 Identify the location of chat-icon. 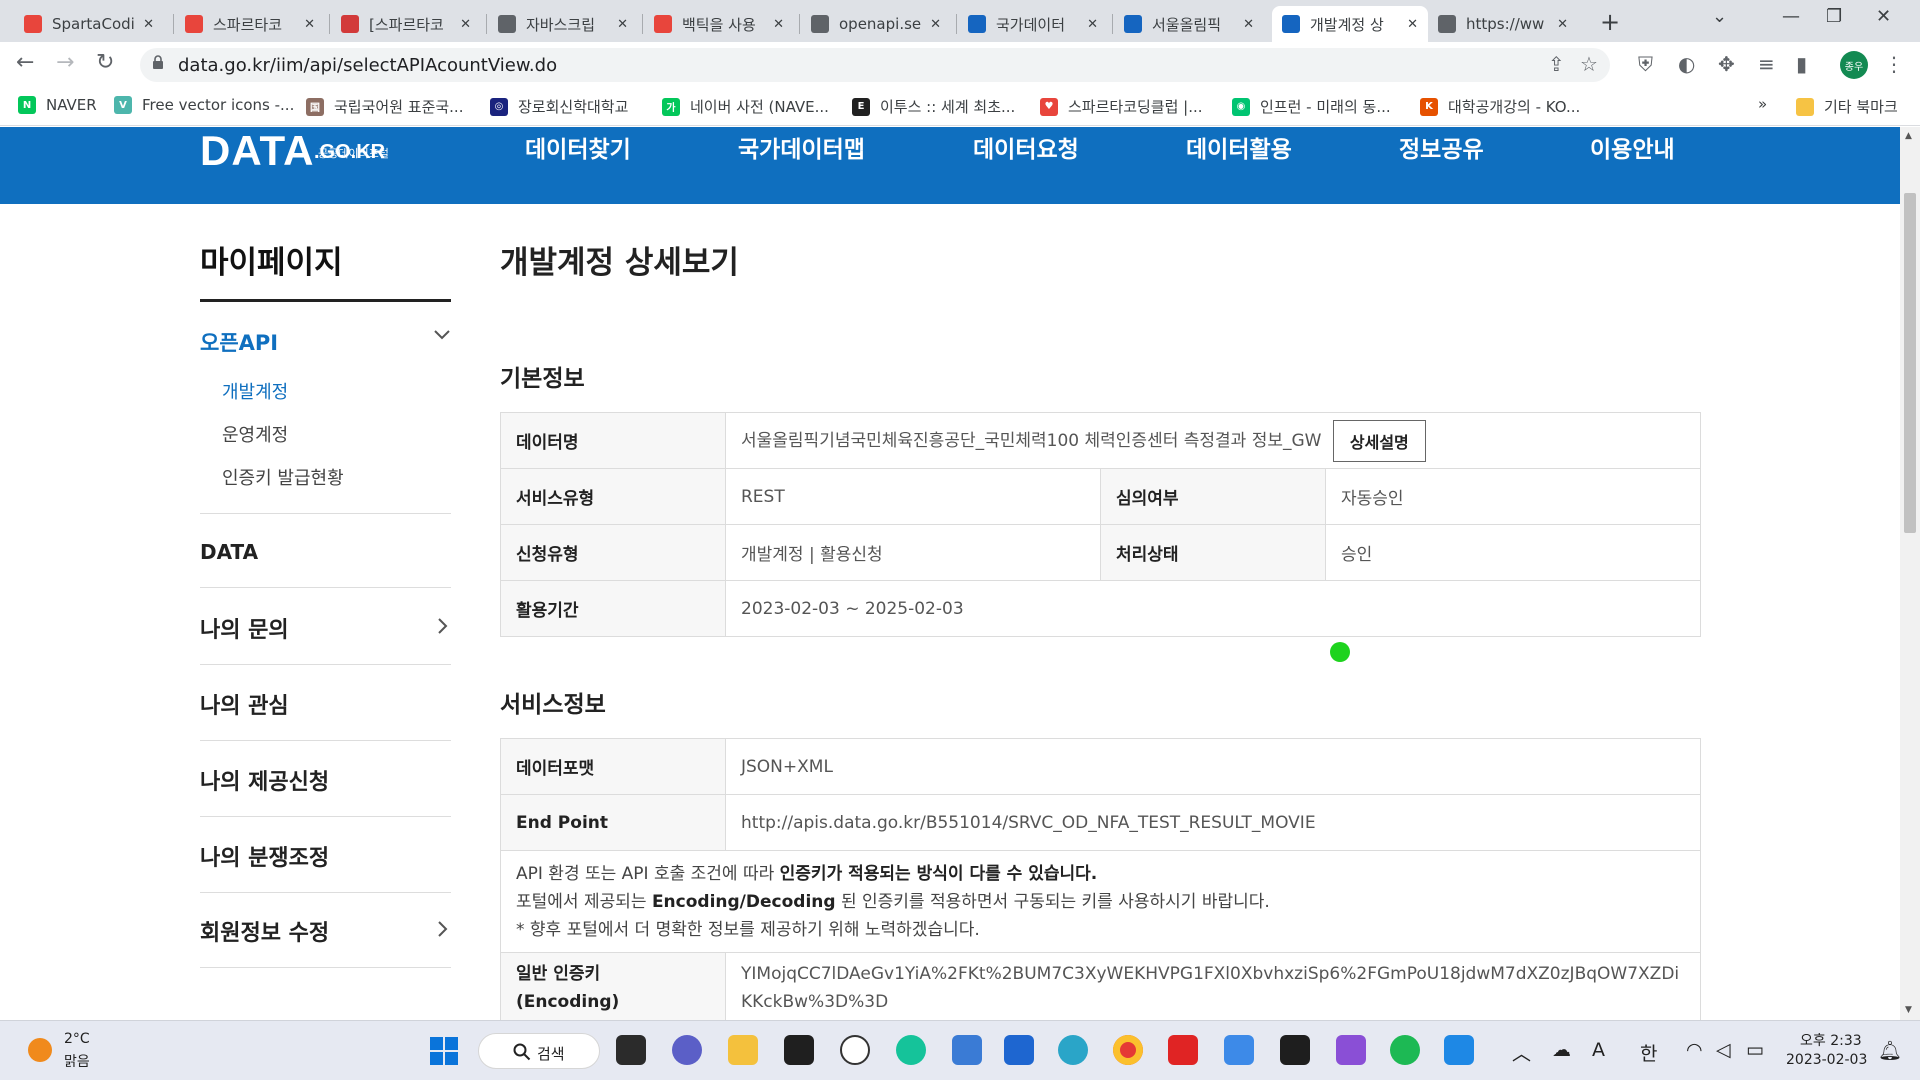
(687, 1050).